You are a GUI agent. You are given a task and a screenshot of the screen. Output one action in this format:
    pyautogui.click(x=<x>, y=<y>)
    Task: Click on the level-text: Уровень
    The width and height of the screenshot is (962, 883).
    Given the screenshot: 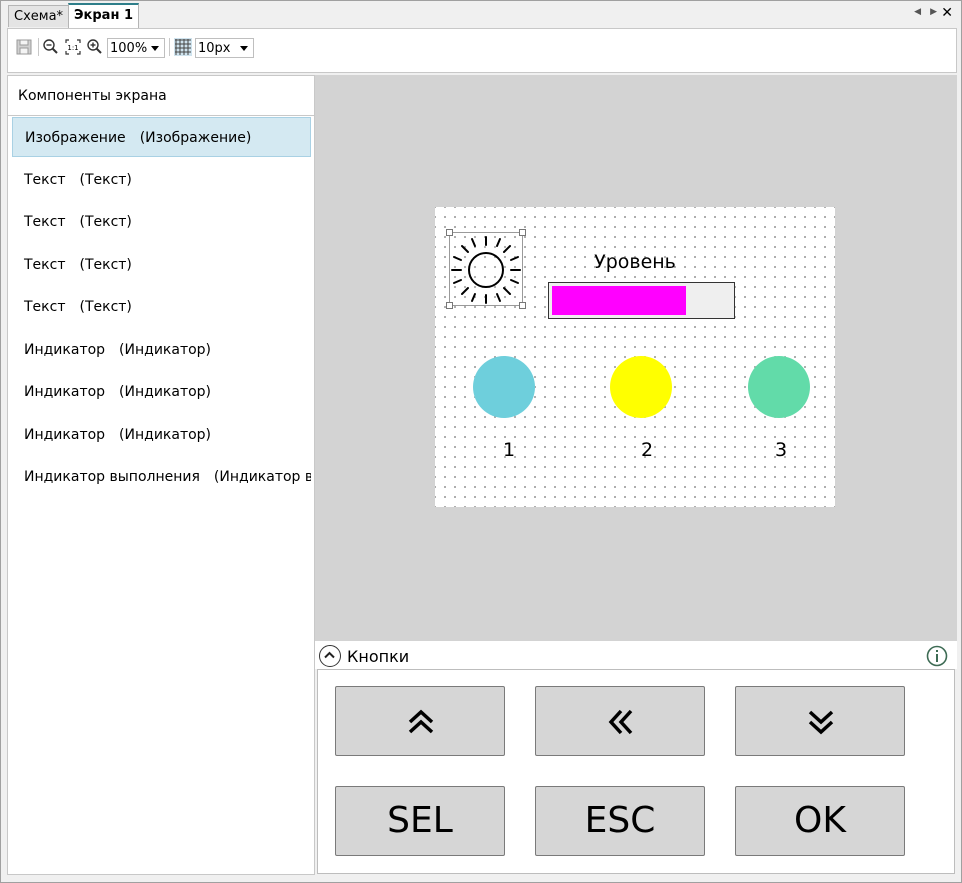 What is the action you would take?
    pyautogui.click(x=635, y=262)
    